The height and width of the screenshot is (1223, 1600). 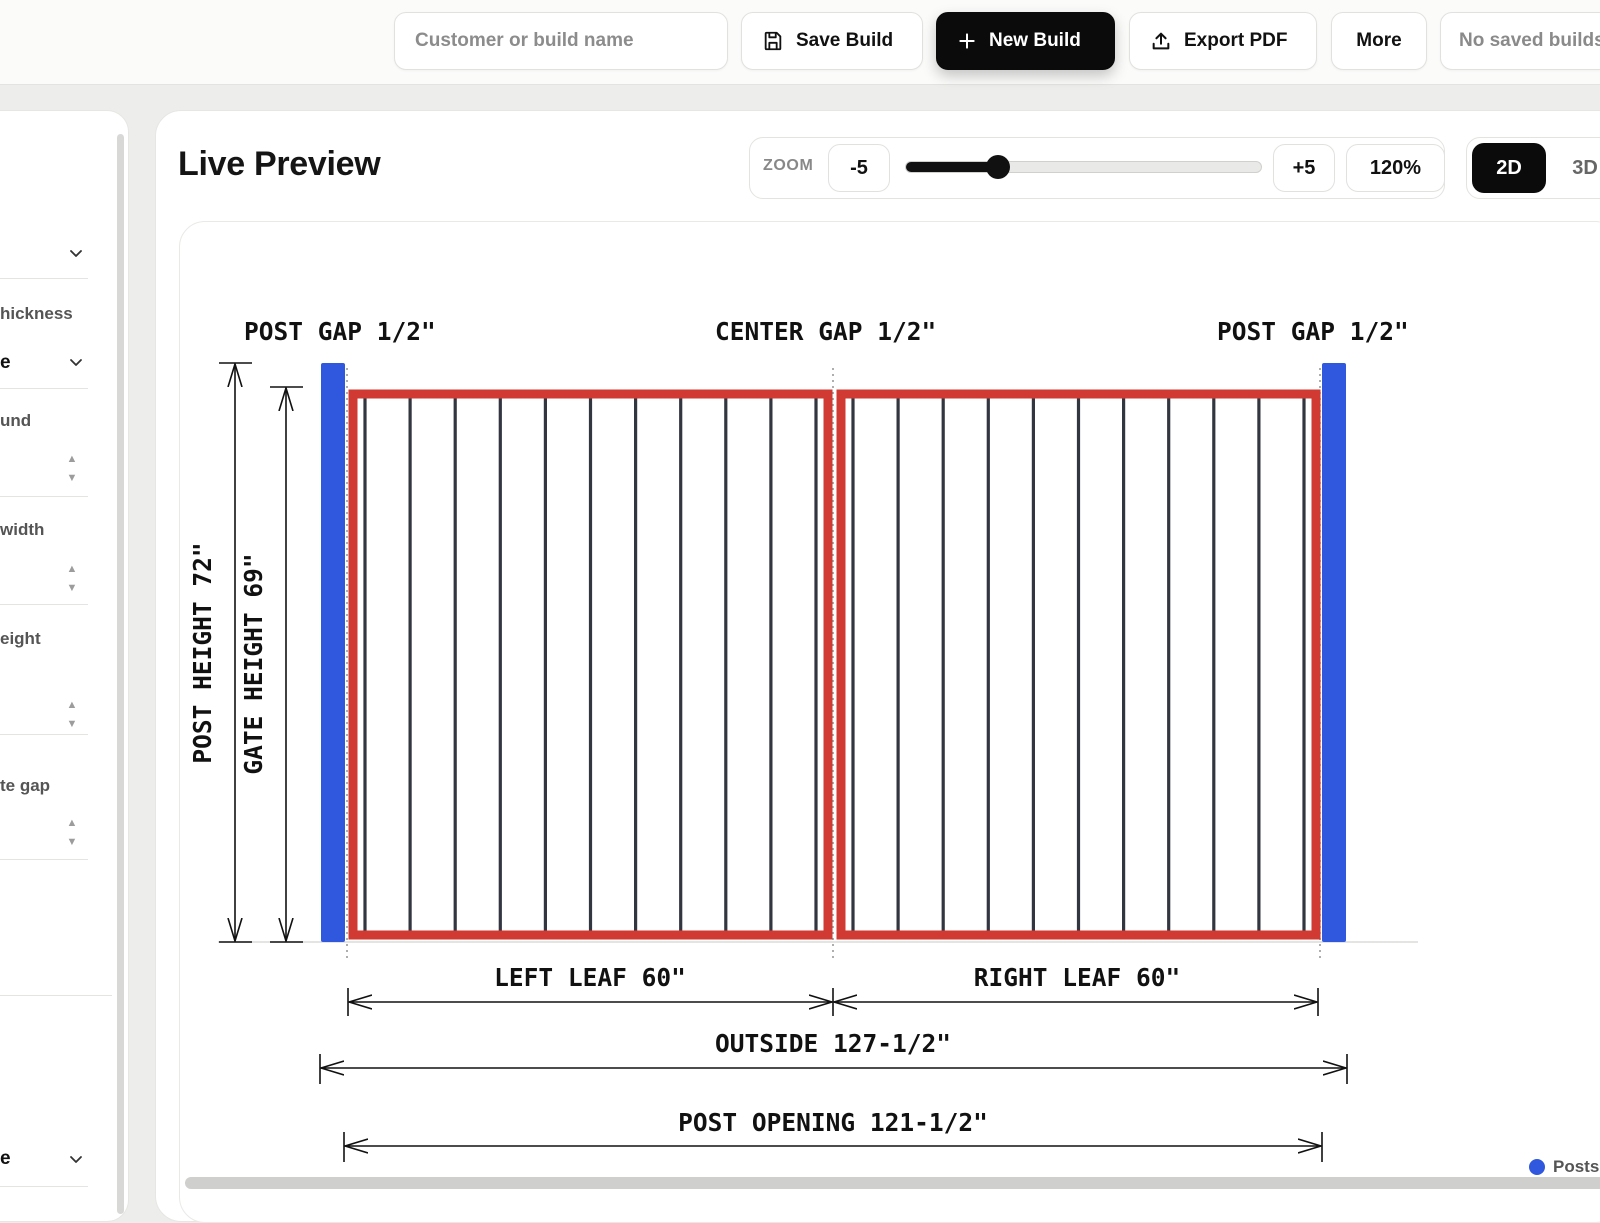 What do you see at coordinates (833, 1122) in the screenshot?
I see `post-opening-label: POST OPENING 121-1/2"` at bounding box center [833, 1122].